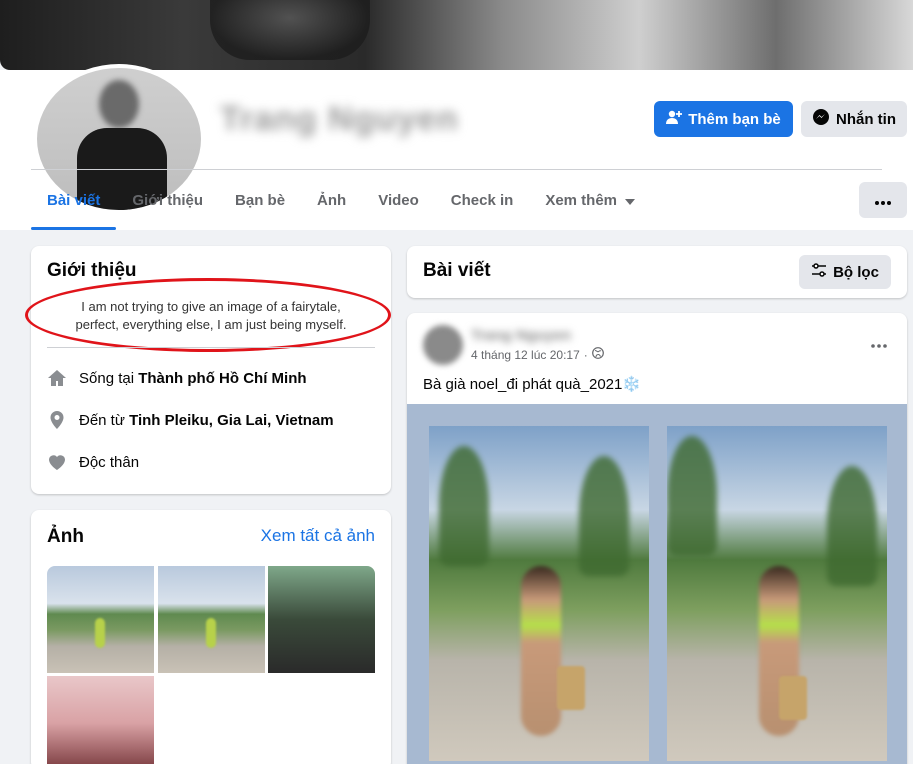 The width and height of the screenshot is (913, 764). What do you see at coordinates (65, 536) in the screenshot?
I see `photos-title: Ảnh` at bounding box center [65, 536].